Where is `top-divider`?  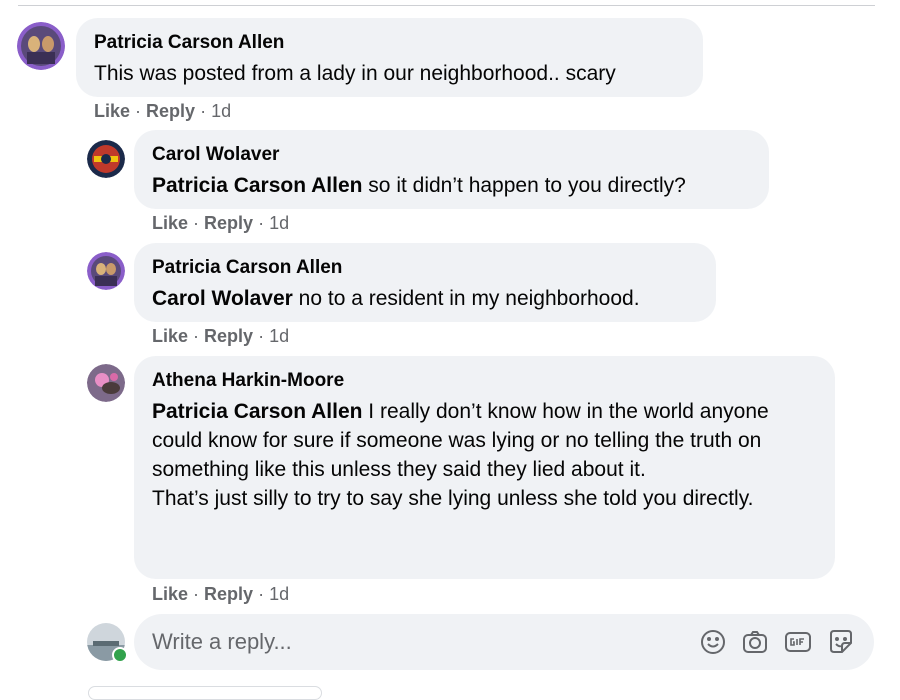 top-divider is located at coordinates (446, 5).